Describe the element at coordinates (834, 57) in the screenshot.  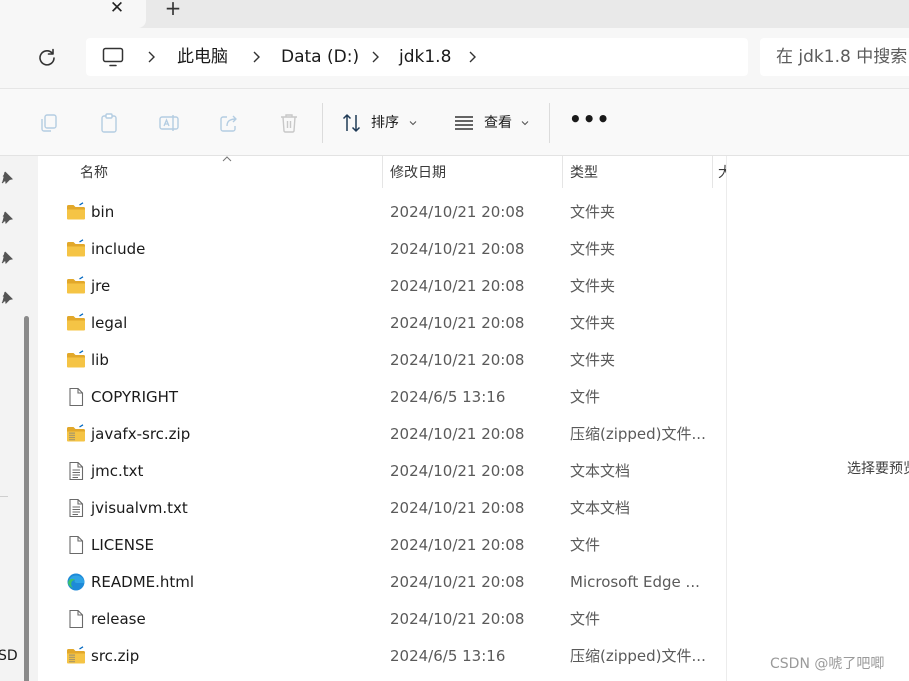
I see `search-input: 在 jdk1.8 中搜索` at that location.